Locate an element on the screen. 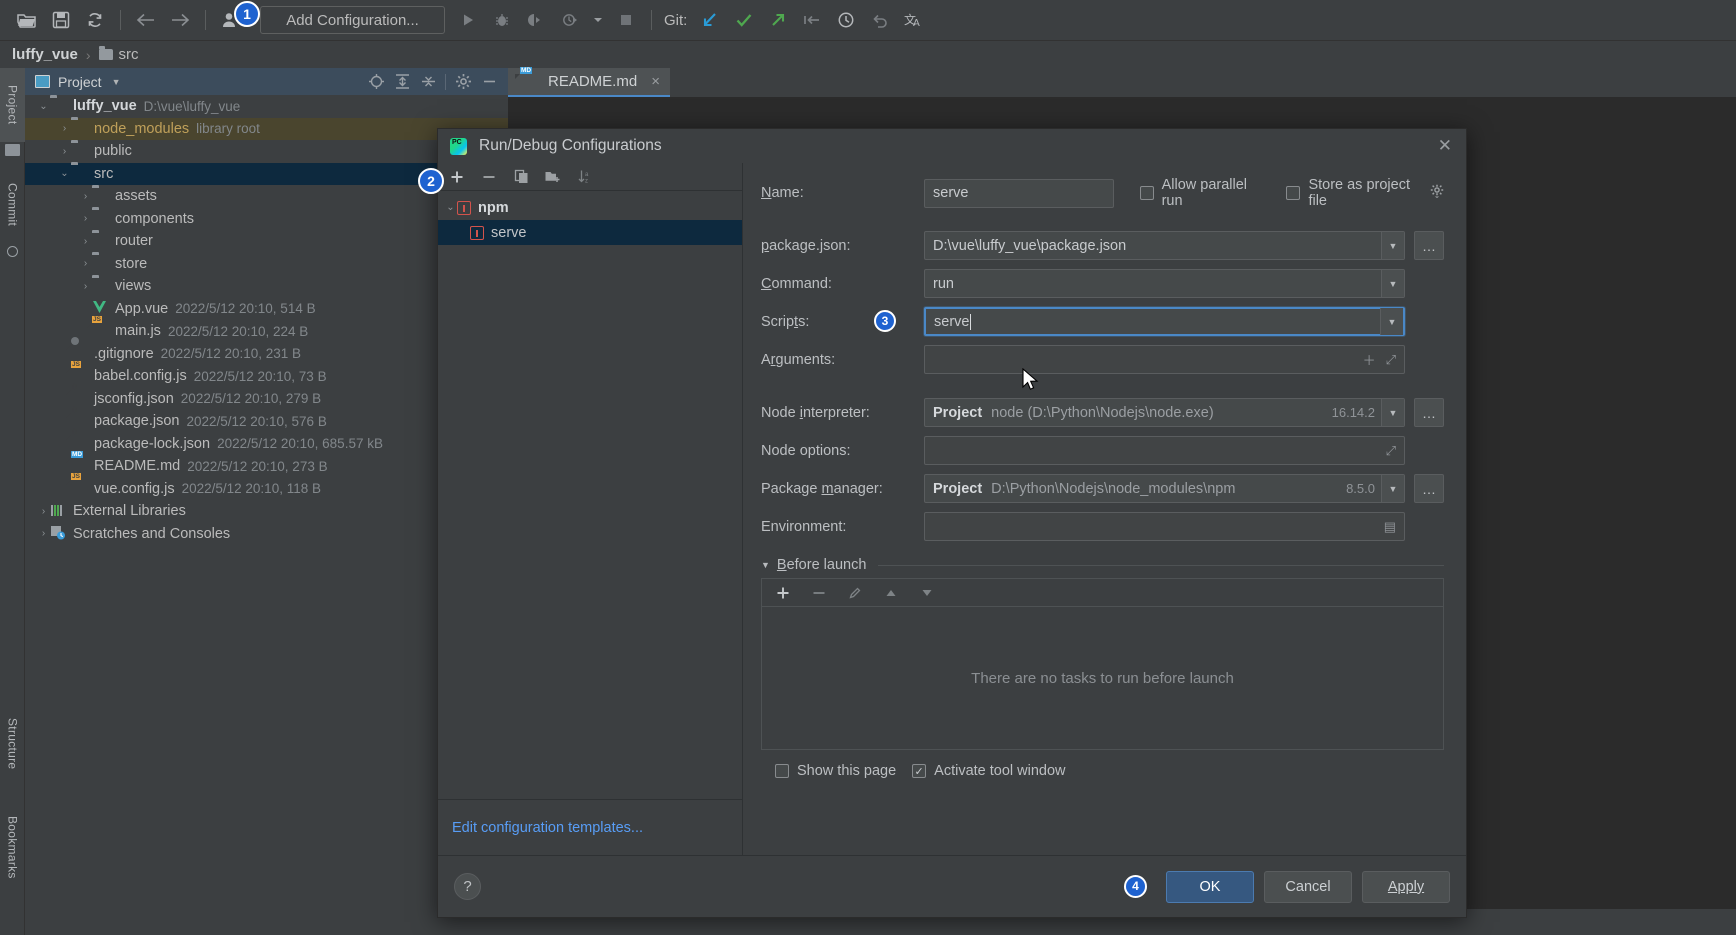 The height and width of the screenshot is (935, 1736). sidebar-item-commit: Commit is located at coordinates (12, 205).